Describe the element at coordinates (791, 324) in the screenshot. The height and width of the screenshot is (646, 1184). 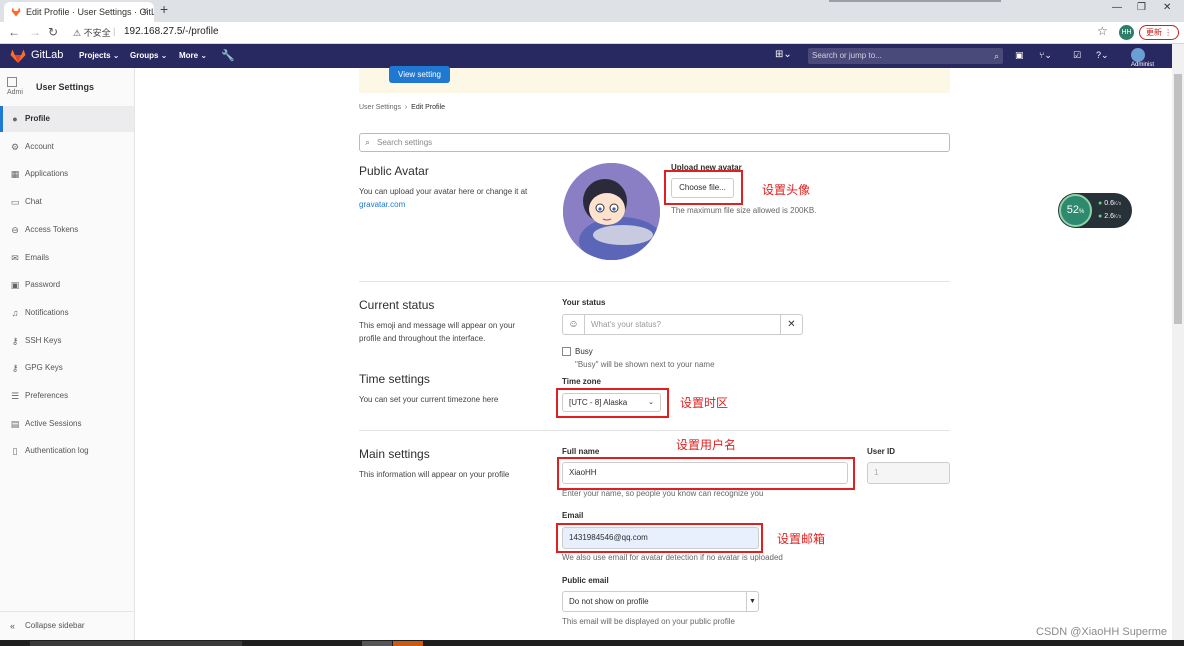
I see `clear-status-icon: ✕` at that location.